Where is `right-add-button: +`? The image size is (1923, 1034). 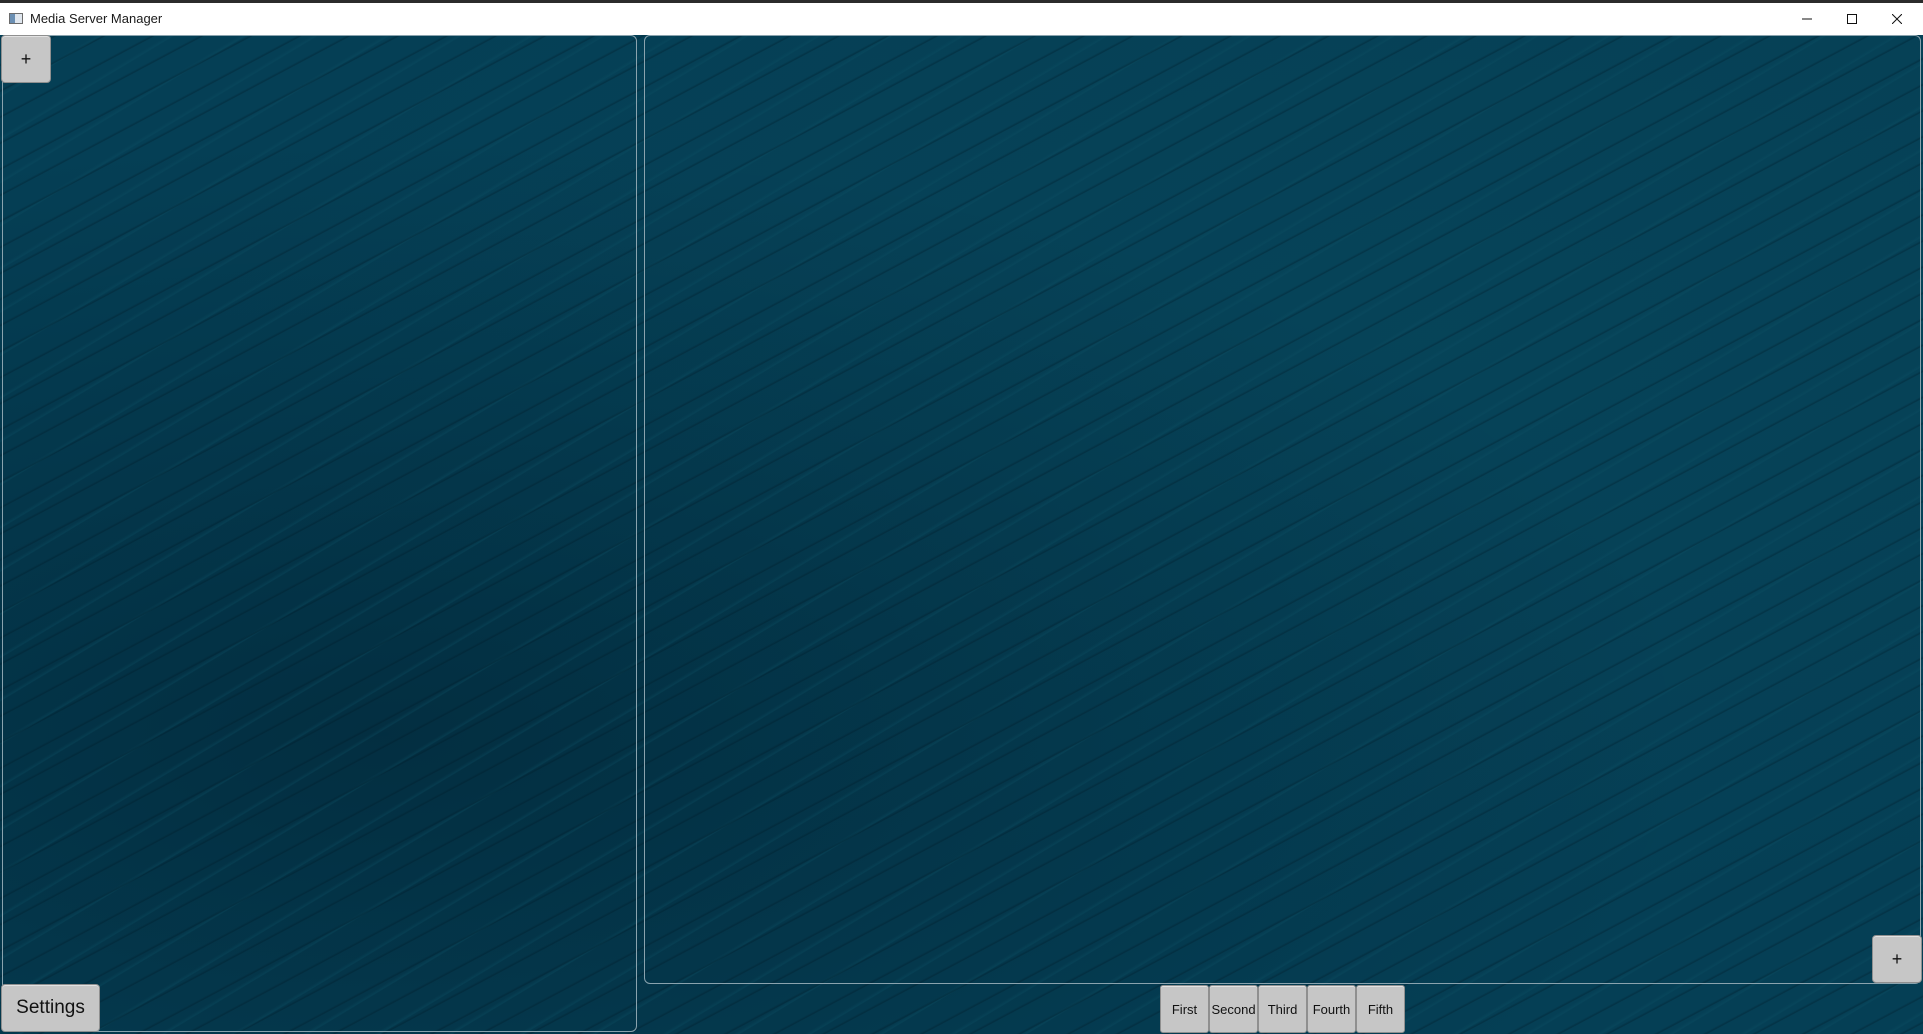
right-add-button: + is located at coordinates (1897, 959).